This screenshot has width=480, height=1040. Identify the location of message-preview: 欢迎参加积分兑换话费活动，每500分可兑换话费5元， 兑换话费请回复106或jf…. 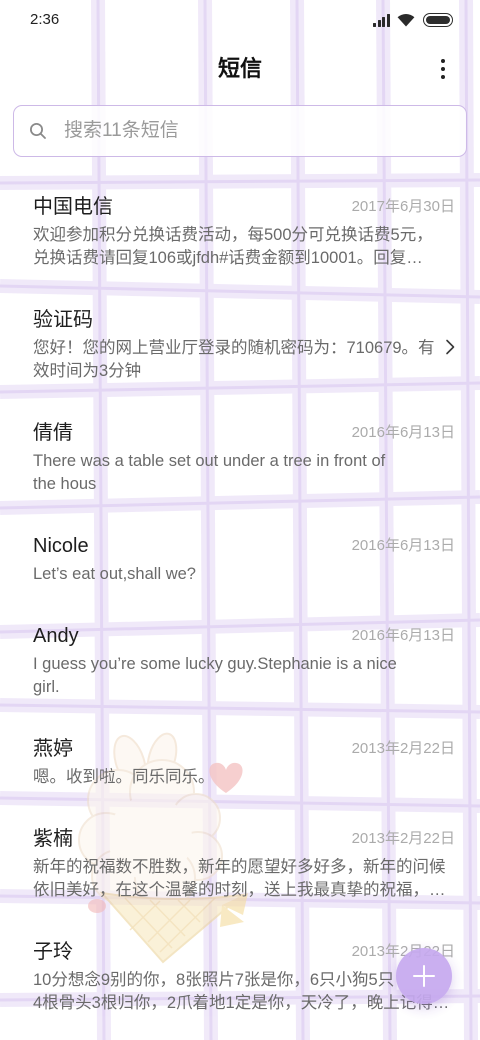
(244, 247).